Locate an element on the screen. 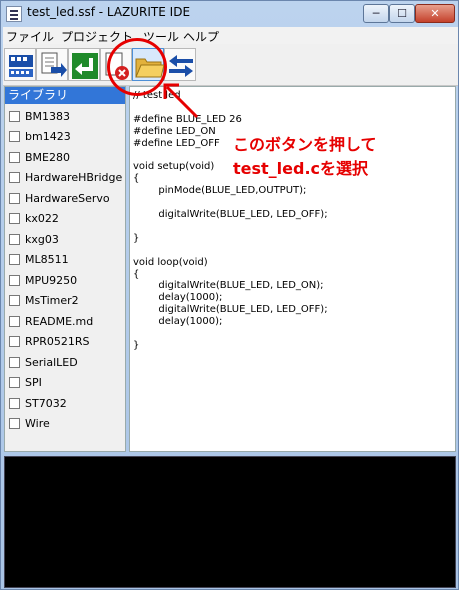  library-item: bm1423 is located at coordinates (66, 137).